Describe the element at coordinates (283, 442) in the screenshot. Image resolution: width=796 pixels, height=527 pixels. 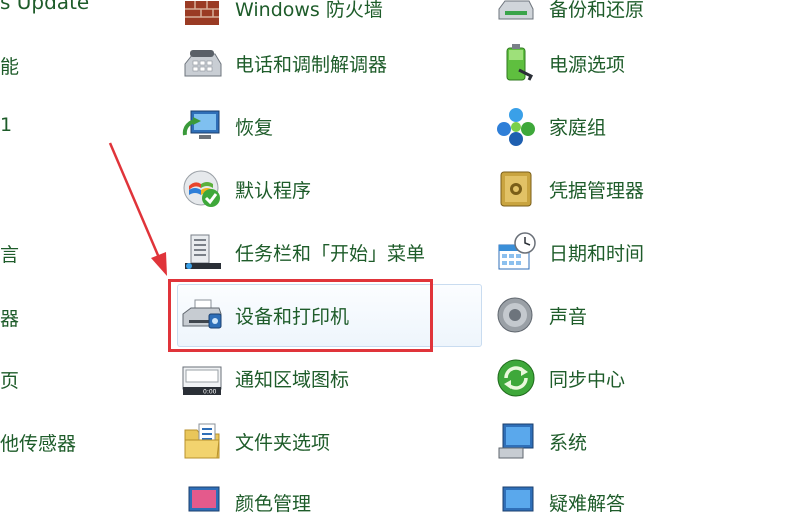
I see `item-label: 文件夹选项` at that location.